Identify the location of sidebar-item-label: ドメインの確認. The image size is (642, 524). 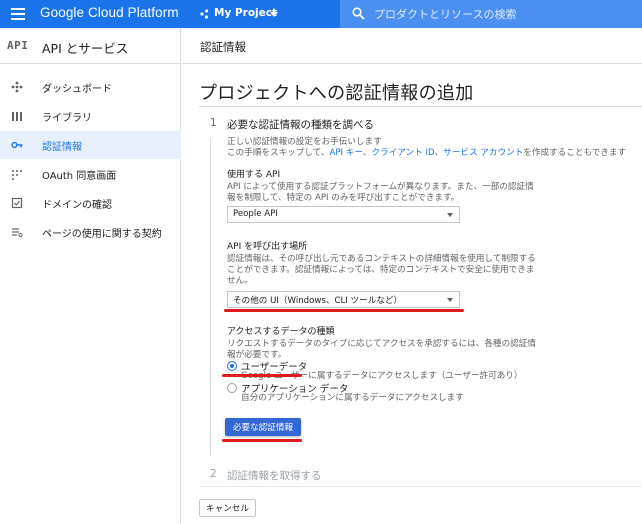
(77, 205).